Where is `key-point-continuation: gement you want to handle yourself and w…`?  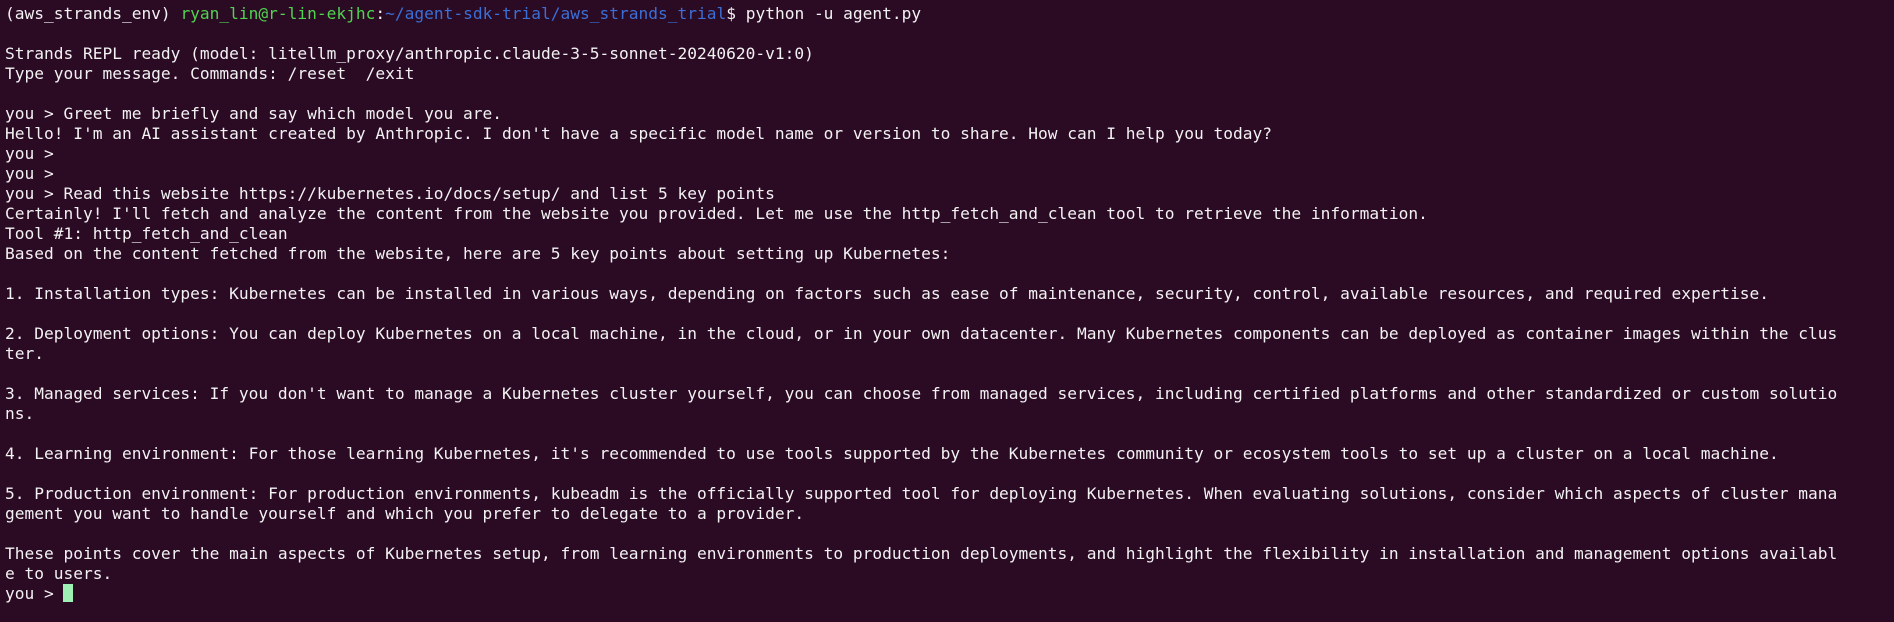
key-point-continuation: gement you want to handle yourself and w… is located at coordinates (405, 513).